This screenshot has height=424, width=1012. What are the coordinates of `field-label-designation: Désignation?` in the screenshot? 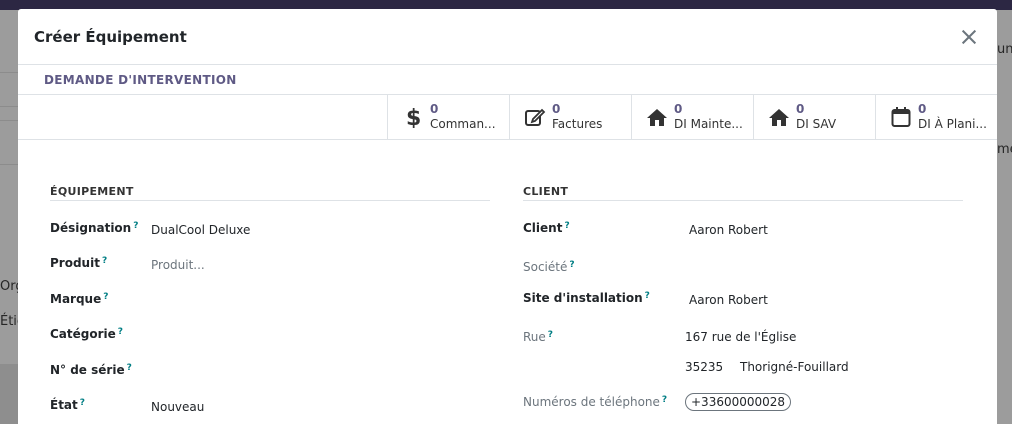 It's located at (94, 228).